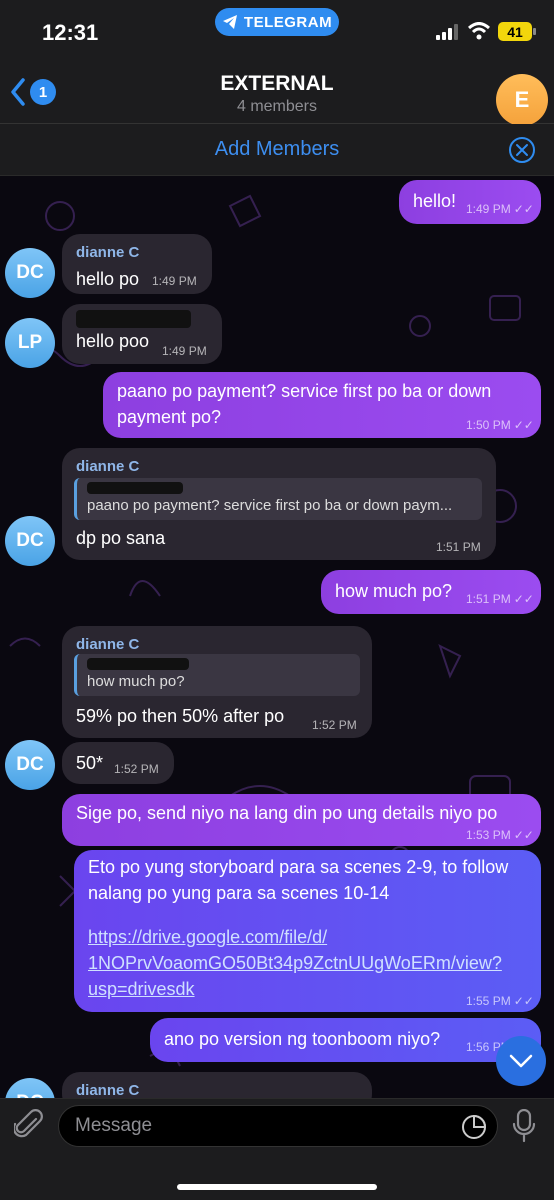 The width and height of the screenshot is (554, 1200). I want to click on close-circle-icon, so click(522, 150).